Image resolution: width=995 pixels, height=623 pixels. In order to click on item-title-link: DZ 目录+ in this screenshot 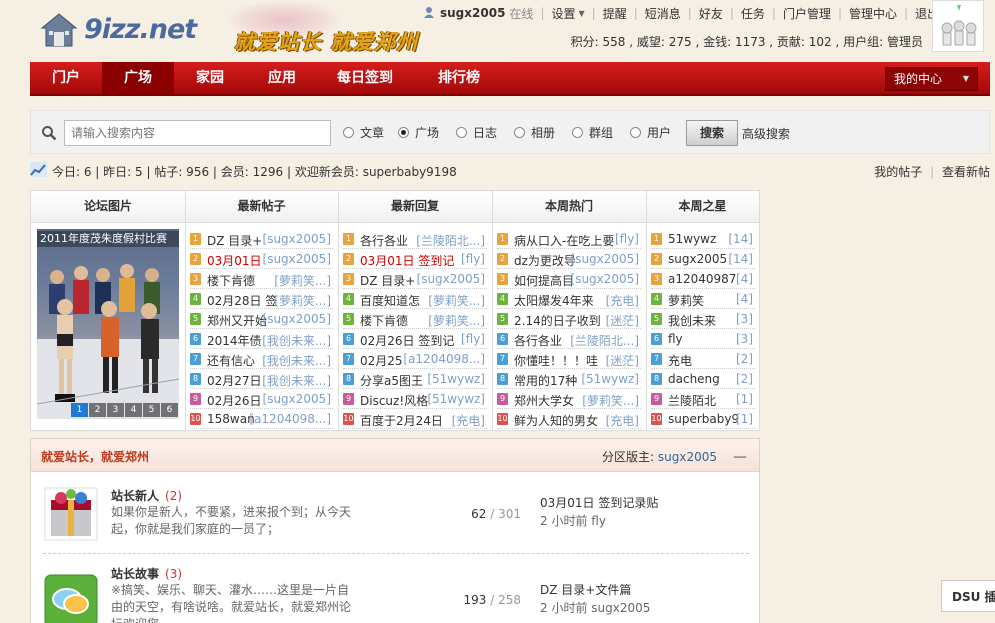, I will do `click(234, 240)`.